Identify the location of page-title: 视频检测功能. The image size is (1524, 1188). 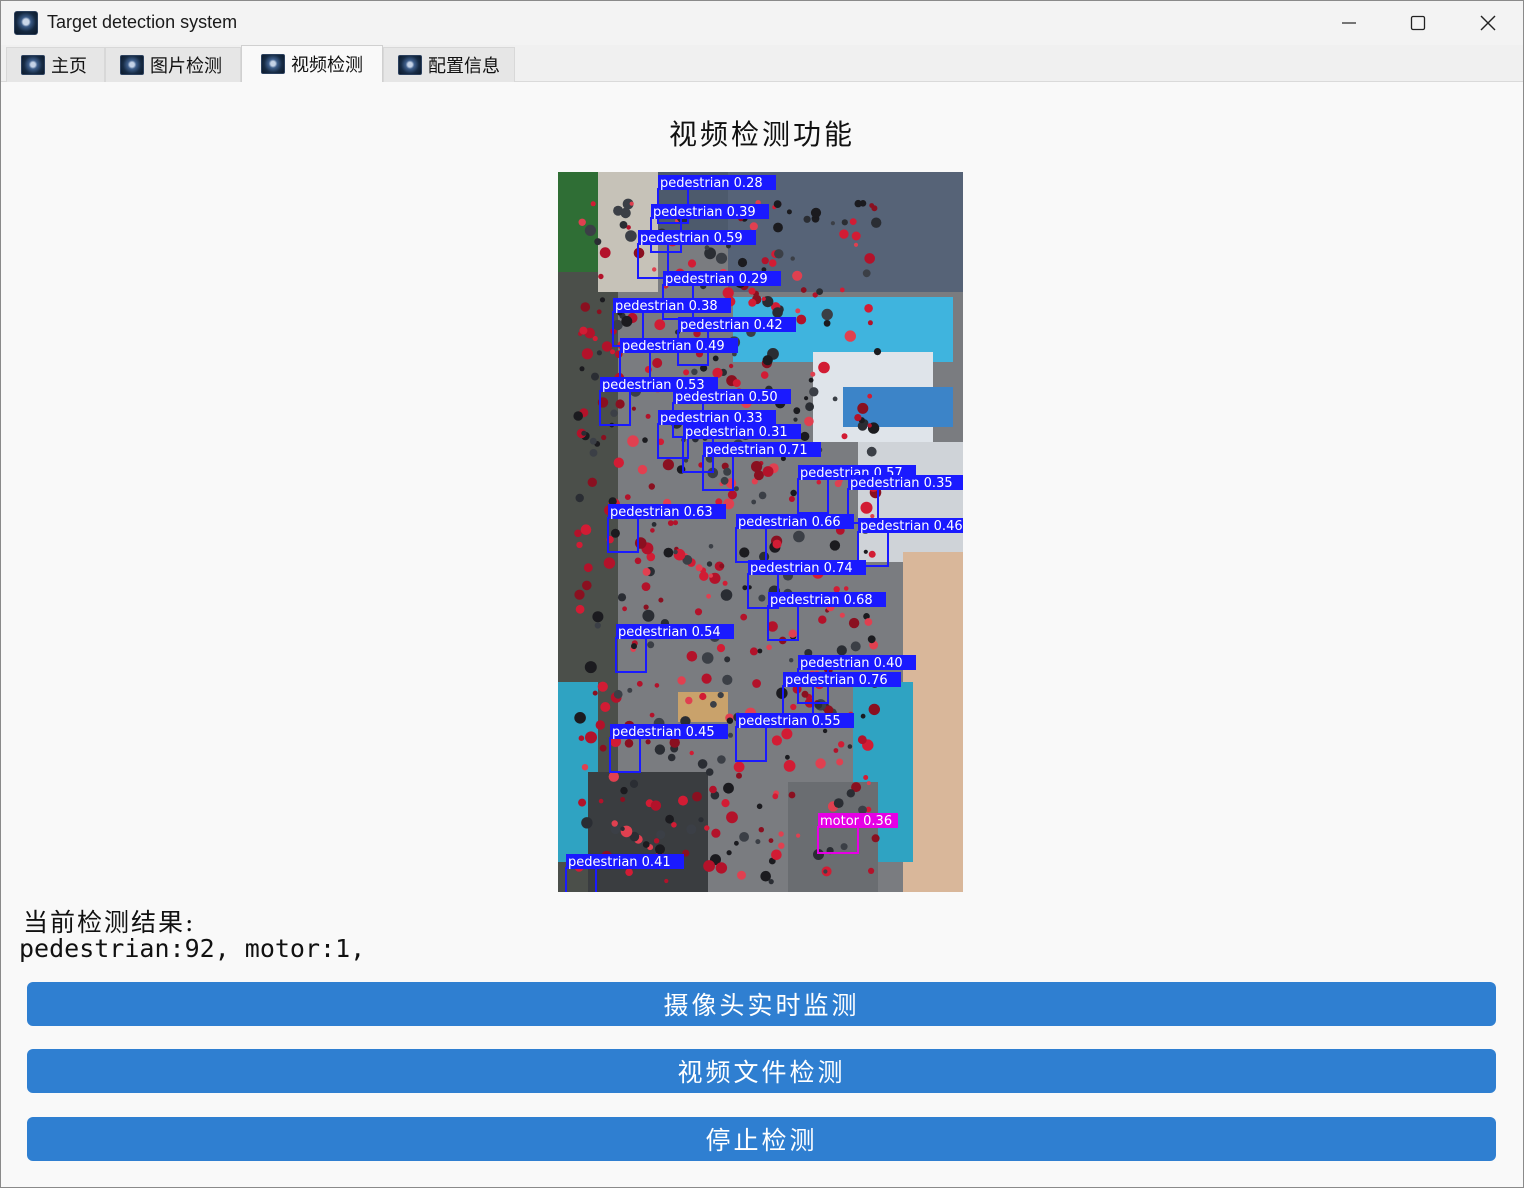
(761, 134).